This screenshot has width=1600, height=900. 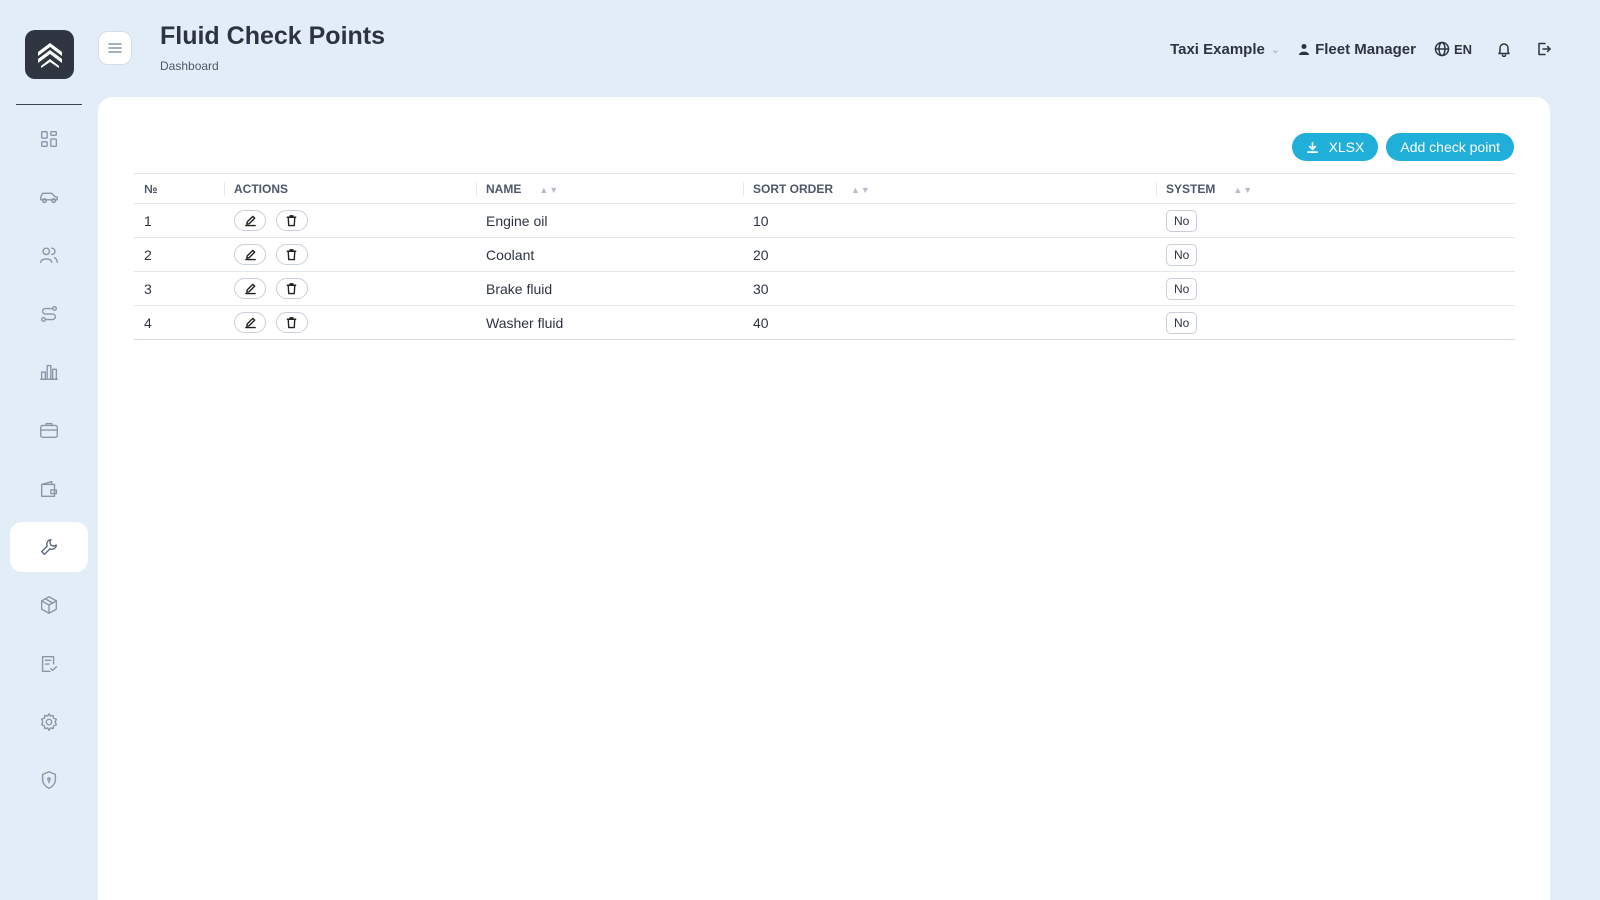 I want to click on chevron-down-icon: ⌄, so click(x=1275, y=49).